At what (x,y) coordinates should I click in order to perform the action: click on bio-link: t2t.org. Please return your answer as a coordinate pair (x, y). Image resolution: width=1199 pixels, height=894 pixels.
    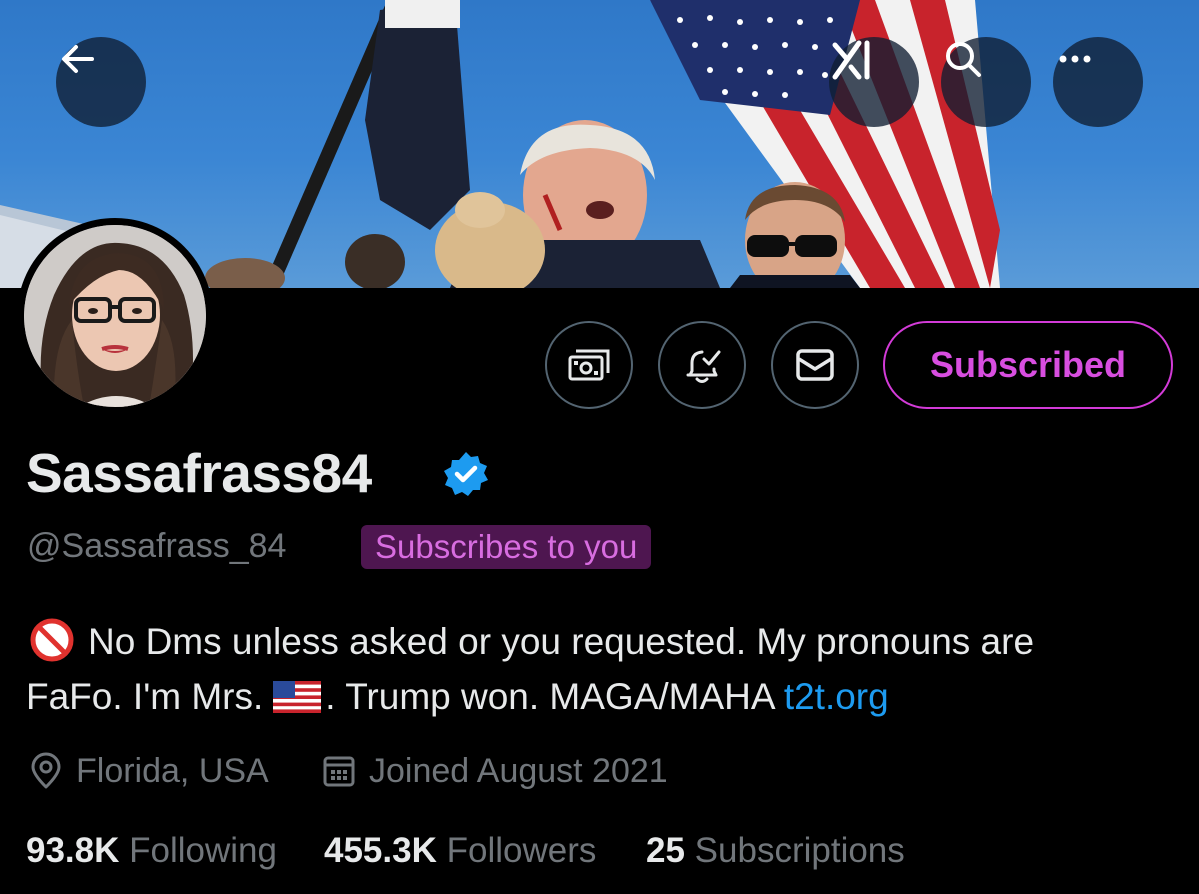
    Looking at the image, I should click on (836, 696).